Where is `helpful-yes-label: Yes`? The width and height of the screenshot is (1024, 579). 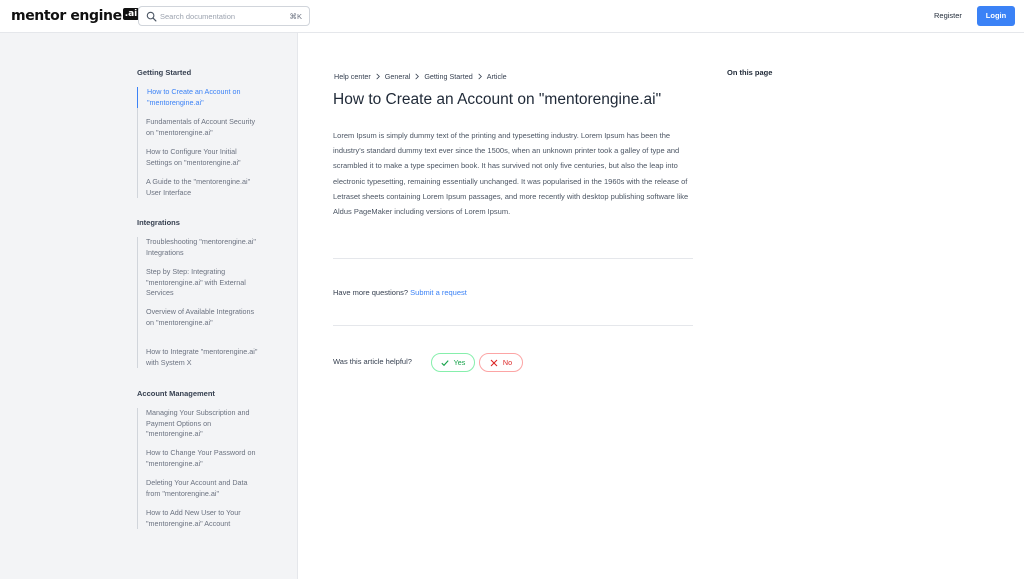 helpful-yes-label: Yes is located at coordinates (459, 362).